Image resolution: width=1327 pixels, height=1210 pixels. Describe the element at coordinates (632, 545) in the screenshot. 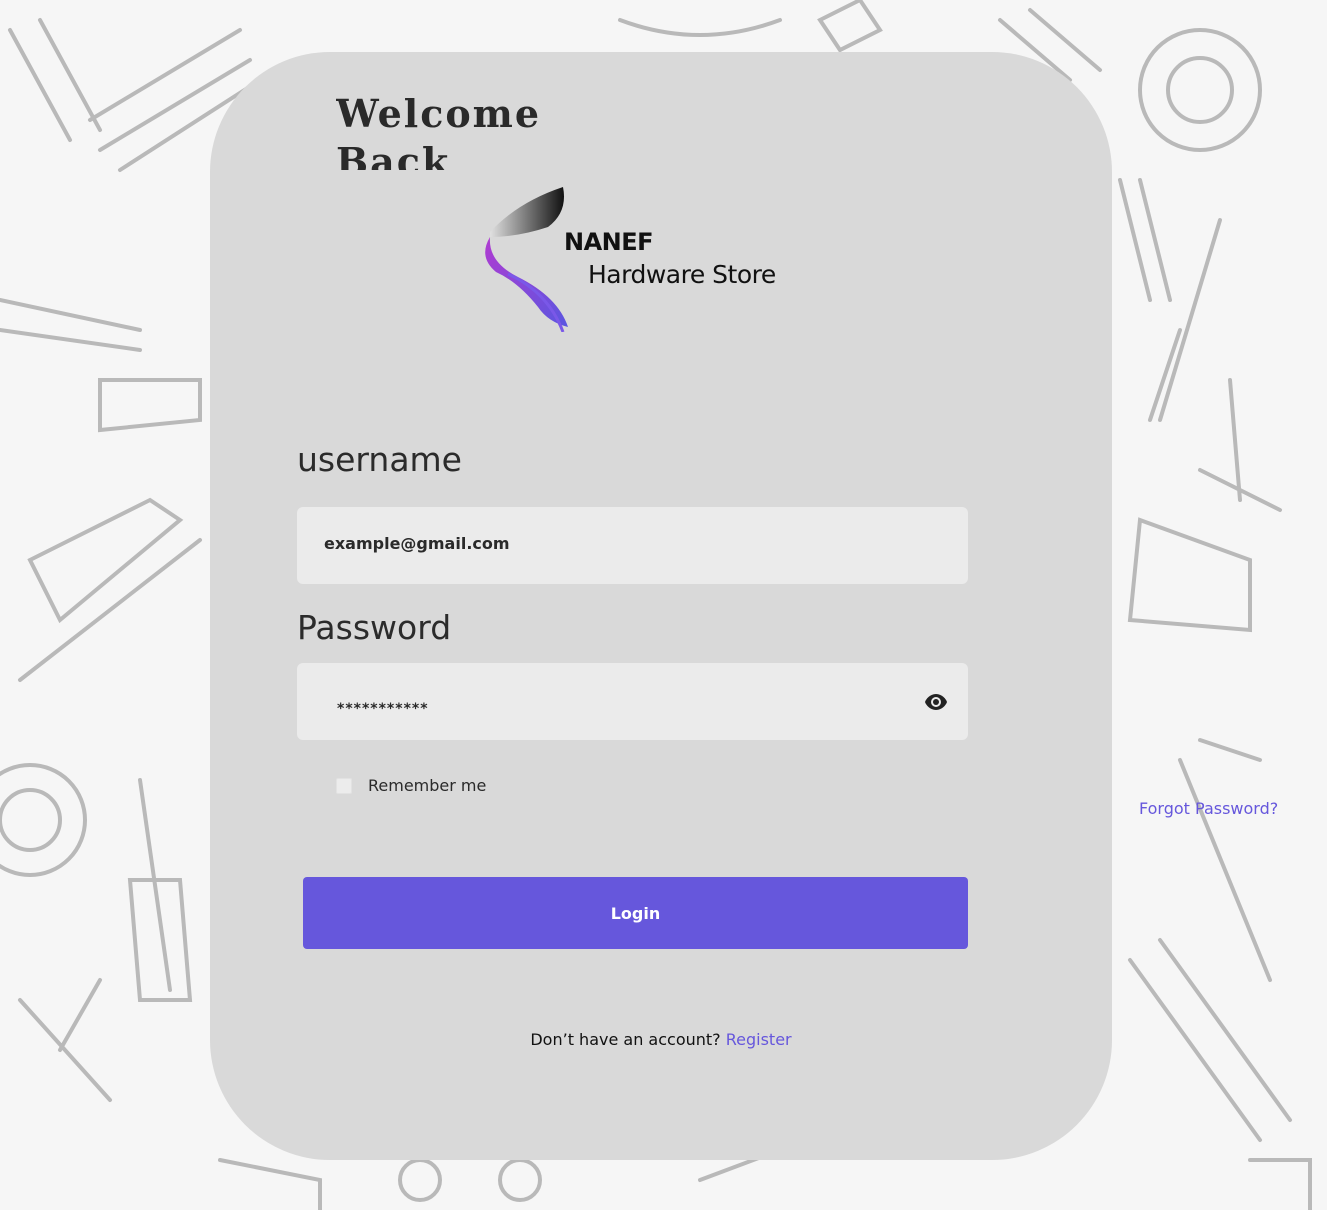

I see `username-field: example@gmail.com` at that location.